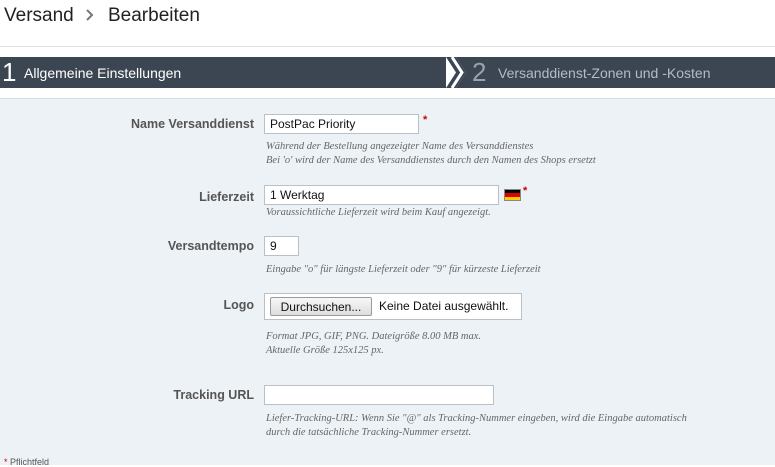 The height and width of the screenshot is (467, 775). What do you see at coordinates (238, 305) in the screenshot?
I see `logo-label: Logo` at bounding box center [238, 305].